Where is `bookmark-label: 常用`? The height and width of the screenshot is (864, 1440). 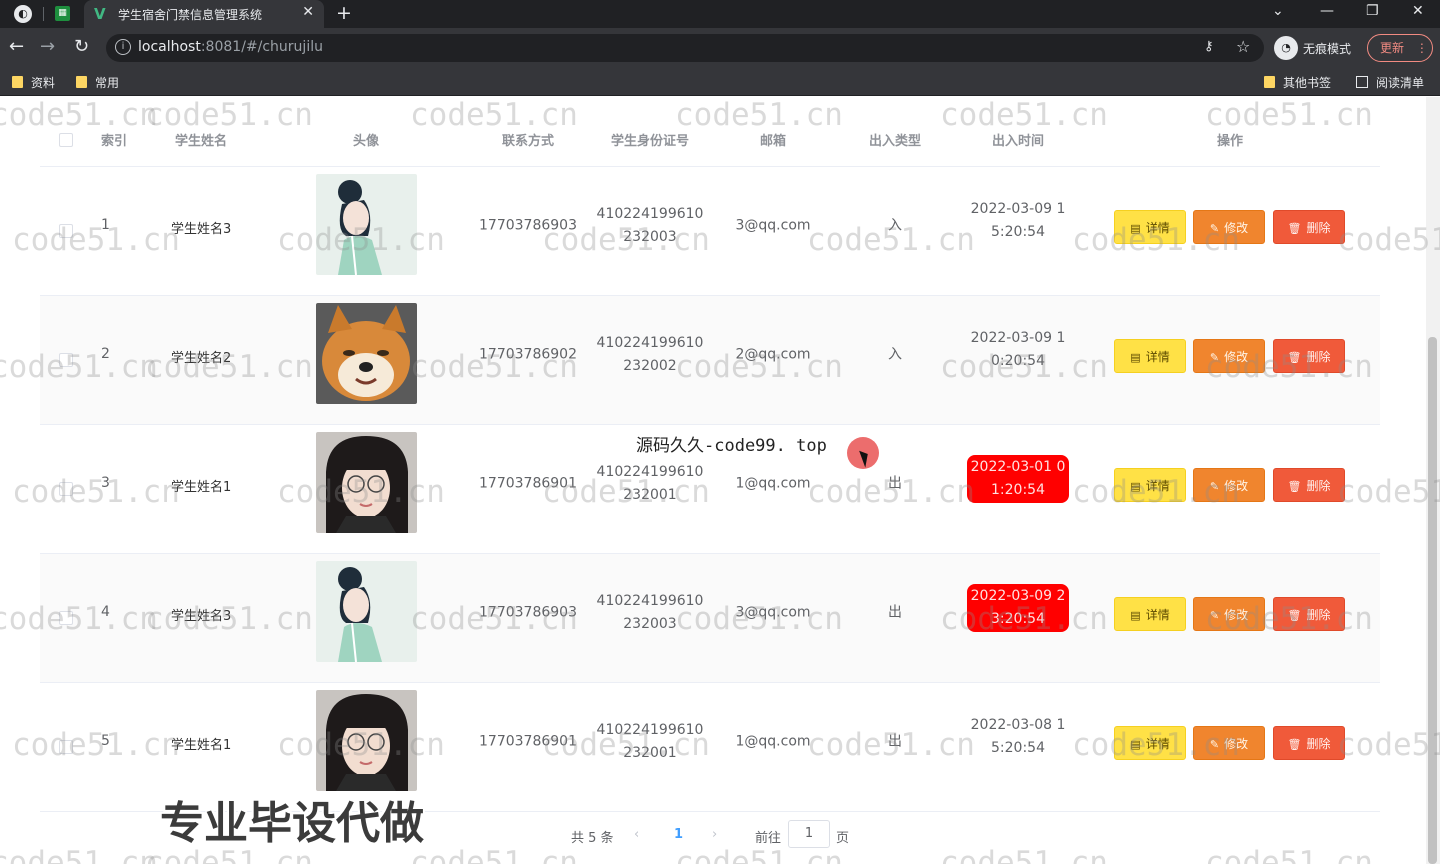 bookmark-label: 常用 is located at coordinates (107, 83).